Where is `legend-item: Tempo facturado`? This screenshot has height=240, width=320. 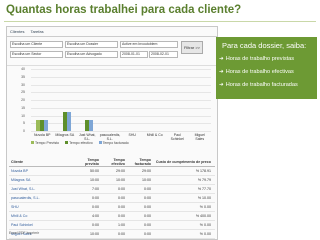
legend-item: Tempo facturado is located at coordinates (113, 143).